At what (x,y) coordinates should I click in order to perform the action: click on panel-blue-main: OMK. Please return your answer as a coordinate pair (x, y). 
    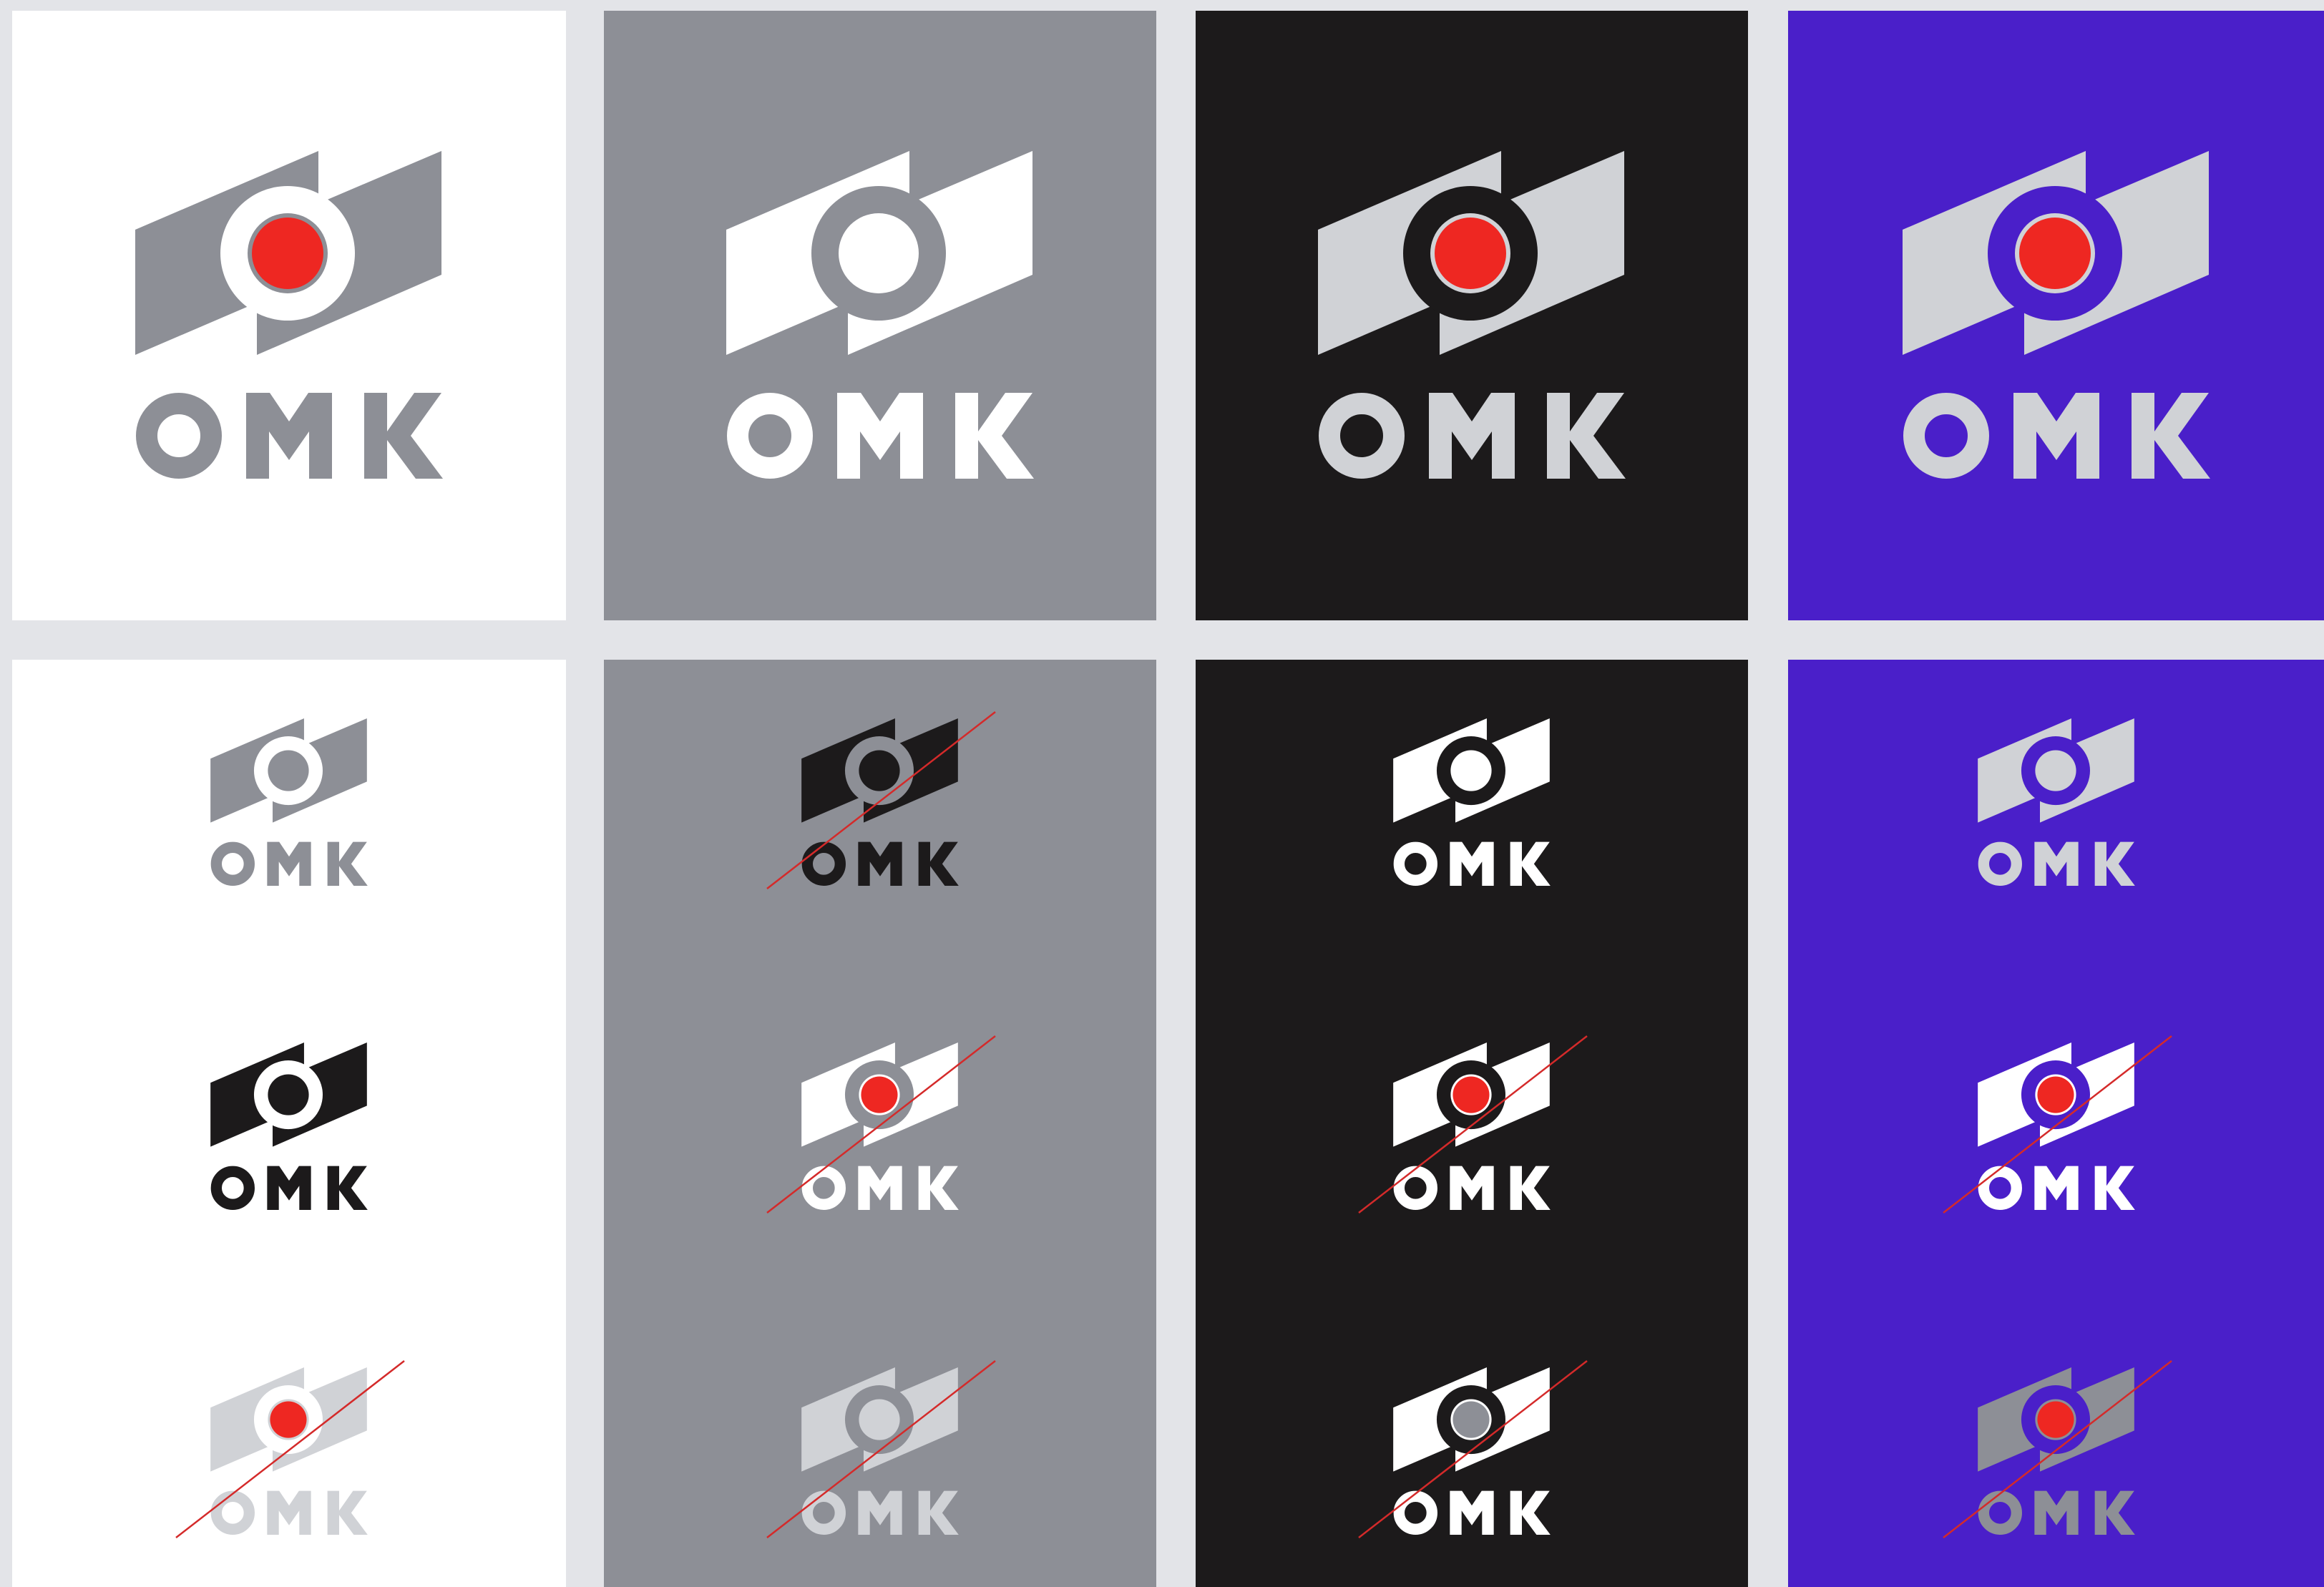
    Looking at the image, I should click on (2056, 316).